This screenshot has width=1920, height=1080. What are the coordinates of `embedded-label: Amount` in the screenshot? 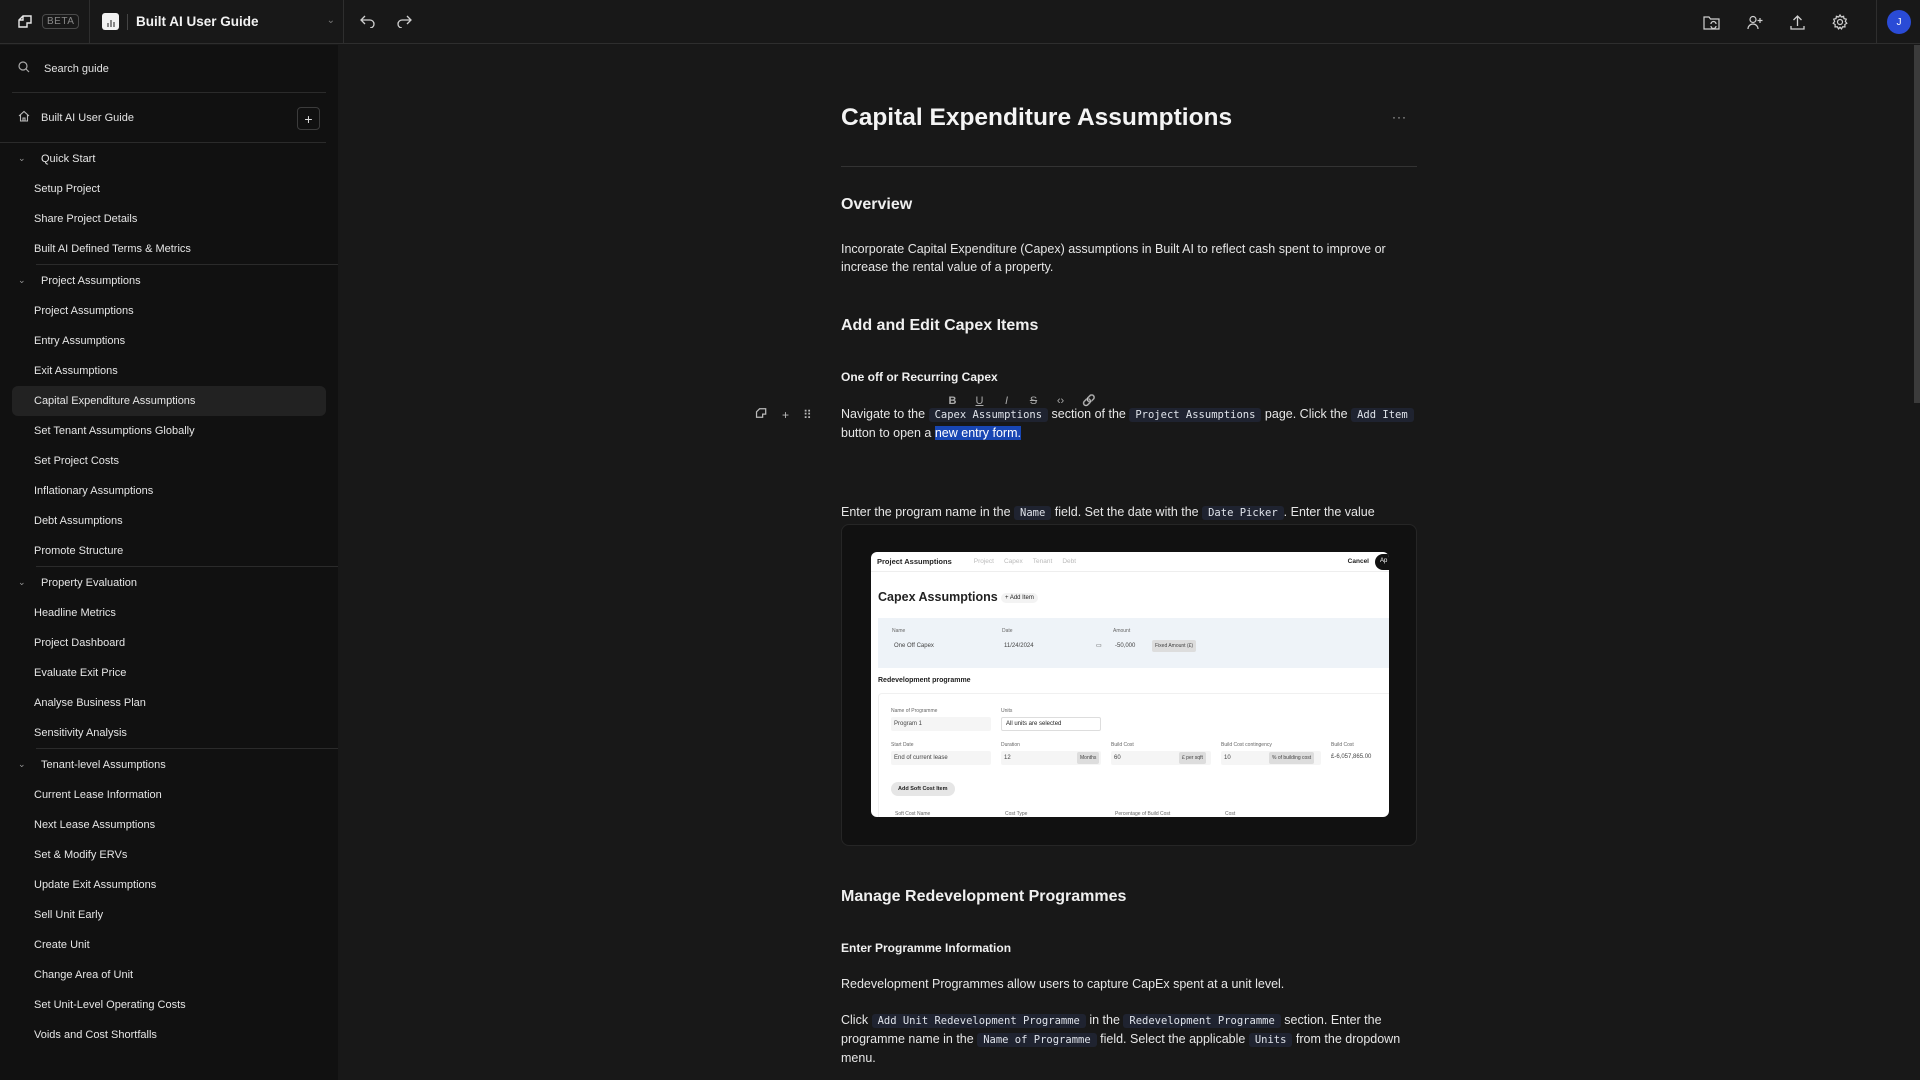 It's located at (1122, 631).